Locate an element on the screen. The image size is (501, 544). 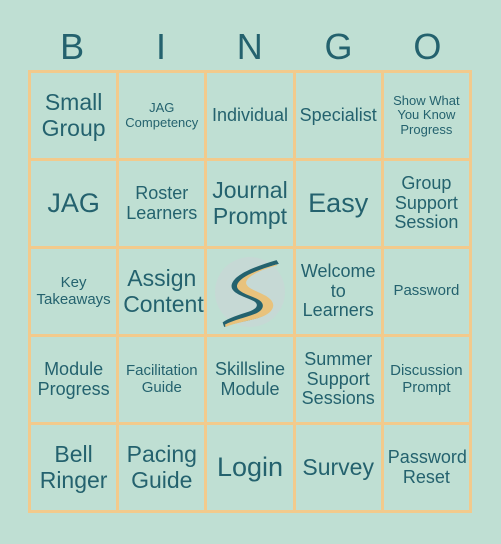
bingo-header-row: BINGO is located at coordinates (250, 47).